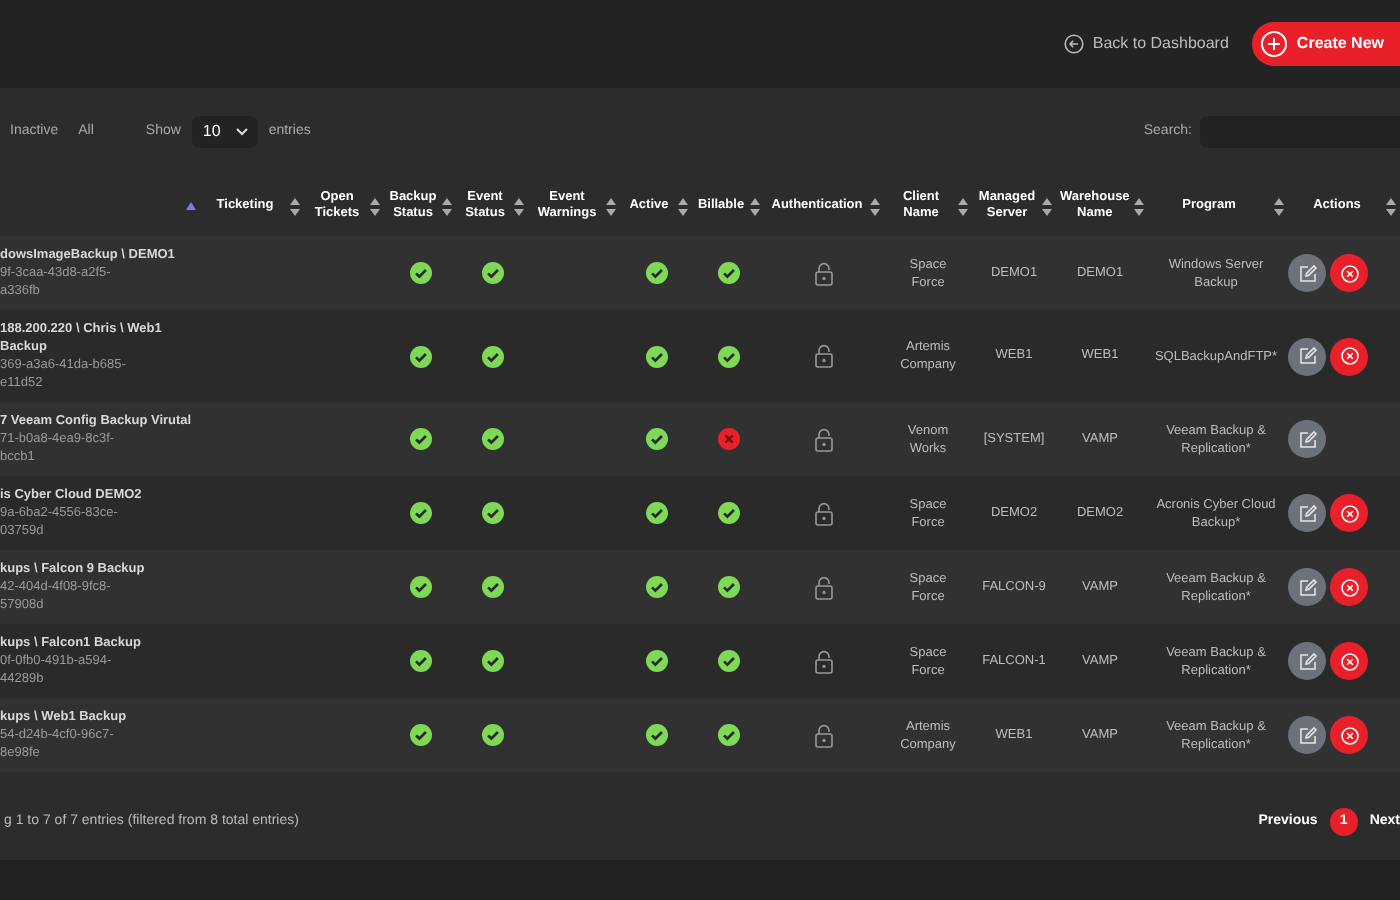 This screenshot has width=1400, height=900. Describe the element at coordinates (1326, 44) in the screenshot. I see `create-new-button: Create New` at that location.